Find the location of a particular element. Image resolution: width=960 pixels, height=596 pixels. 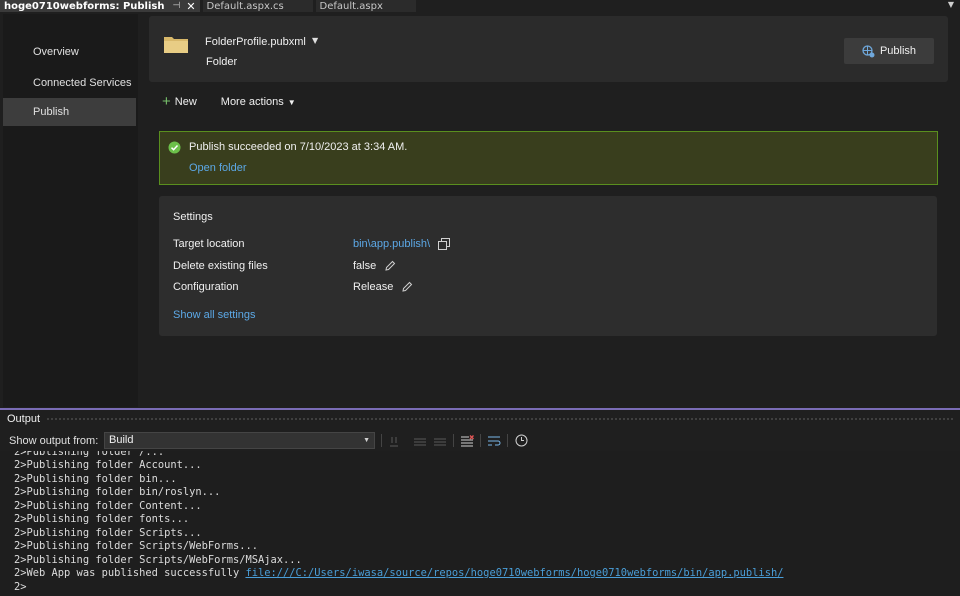

timestamp-clock-icon is located at coordinates (521, 440).